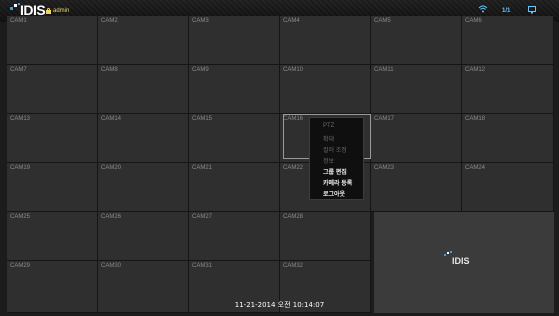 Image resolution: width=559 pixels, height=316 pixels. What do you see at coordinates (473, 21) in the screenshot?
I see `camera-label: CAM6` at bounding box center [473, 21].